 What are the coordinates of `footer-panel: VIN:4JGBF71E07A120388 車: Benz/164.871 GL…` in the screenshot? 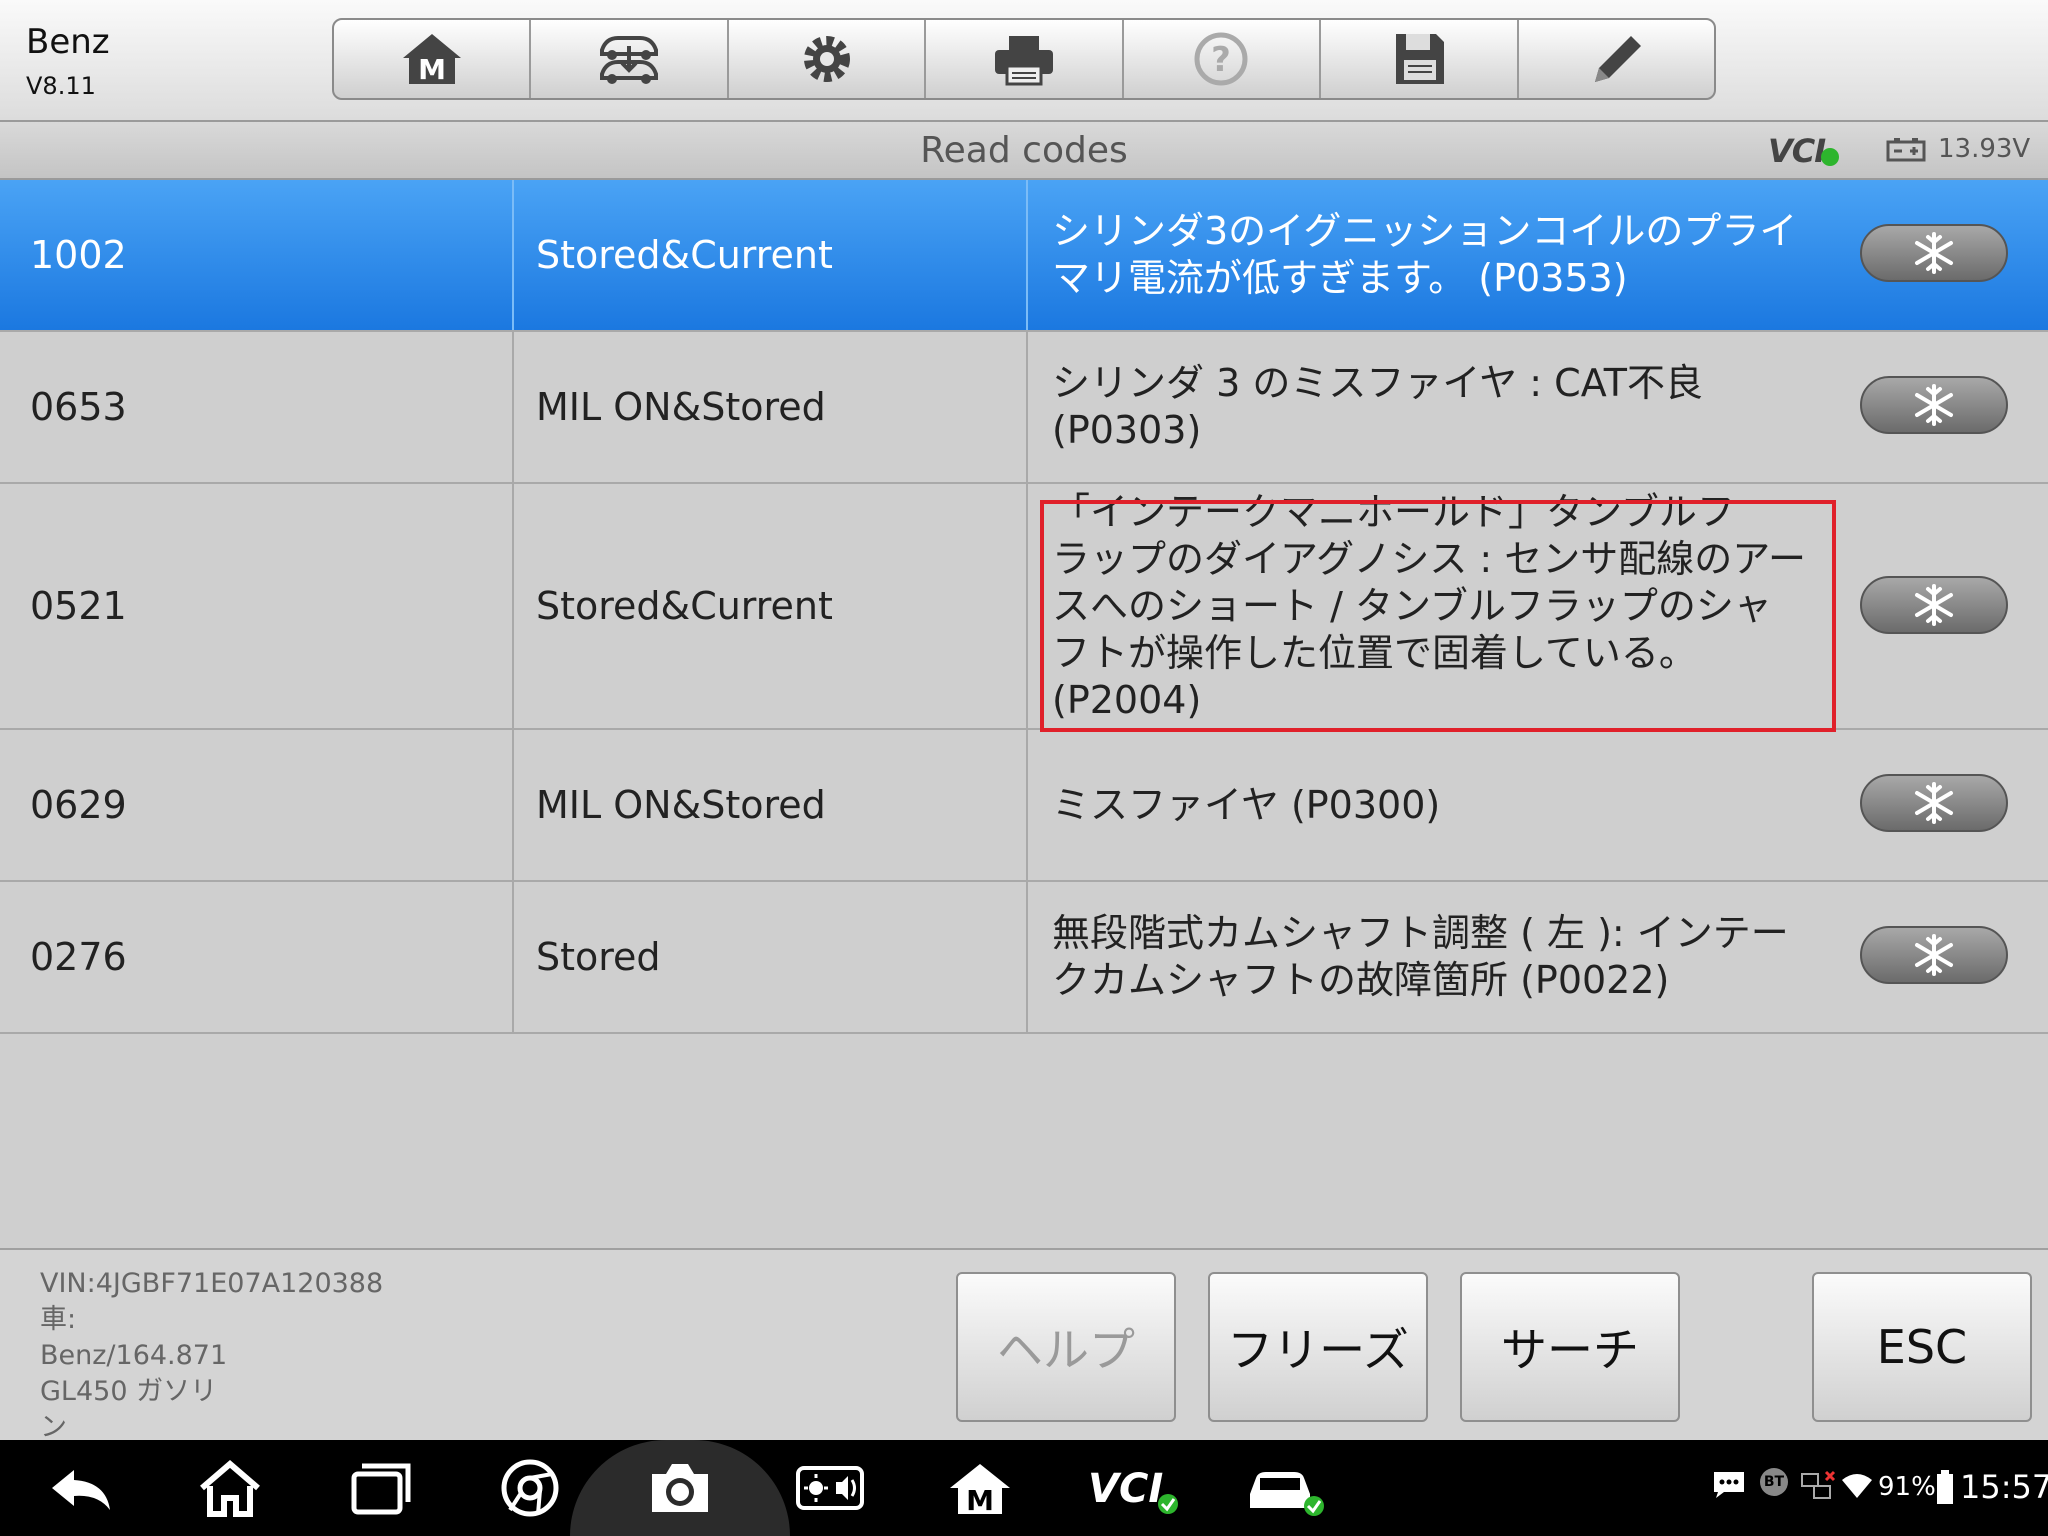 It's located at (1024, 1345).